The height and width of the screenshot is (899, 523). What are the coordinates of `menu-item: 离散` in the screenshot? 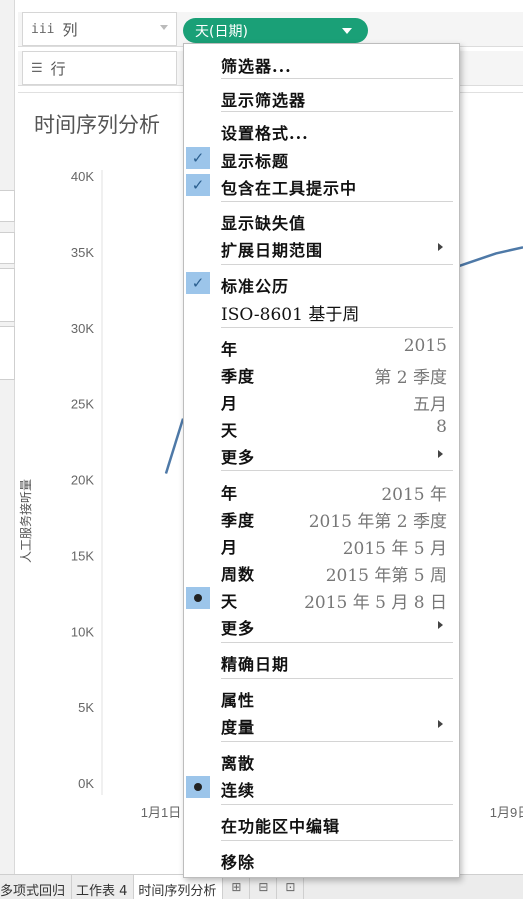 It's located at (321, 760).